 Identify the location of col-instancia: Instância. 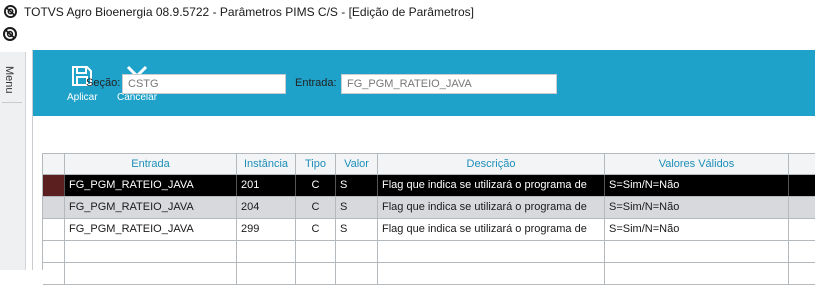
(266, 164).